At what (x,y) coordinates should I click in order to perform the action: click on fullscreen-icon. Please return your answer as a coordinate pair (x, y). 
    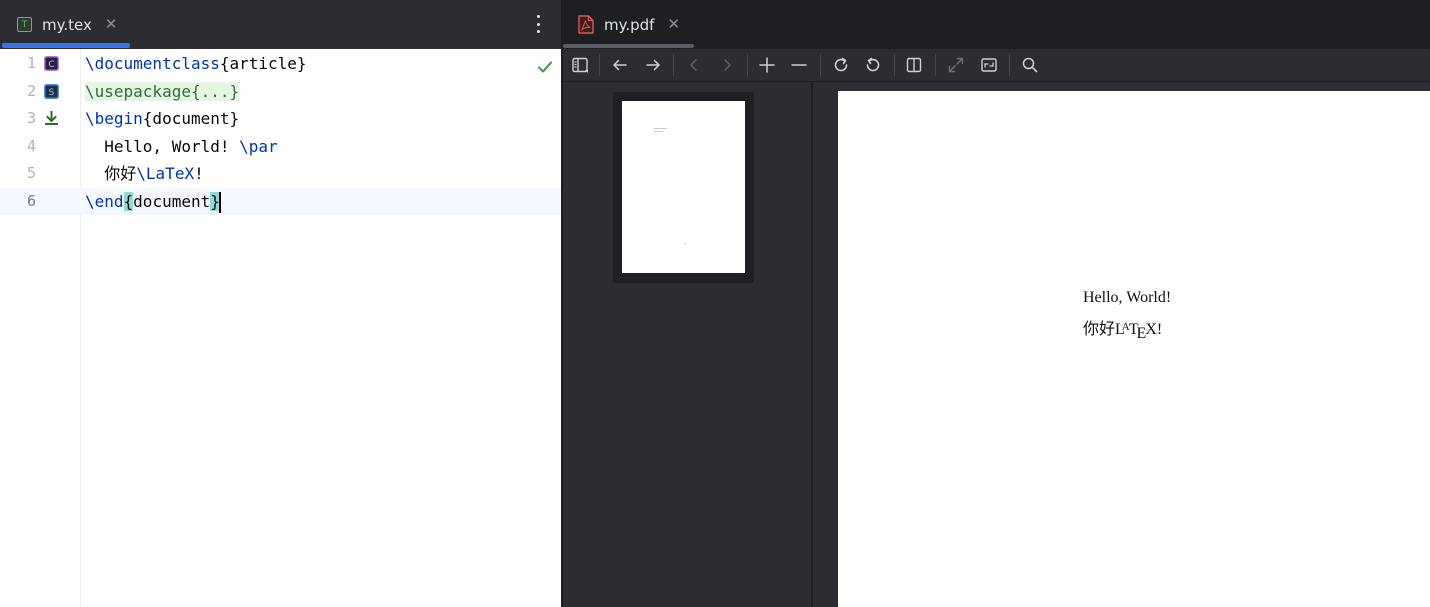
    Looking at the image, I should click on (956, 65).